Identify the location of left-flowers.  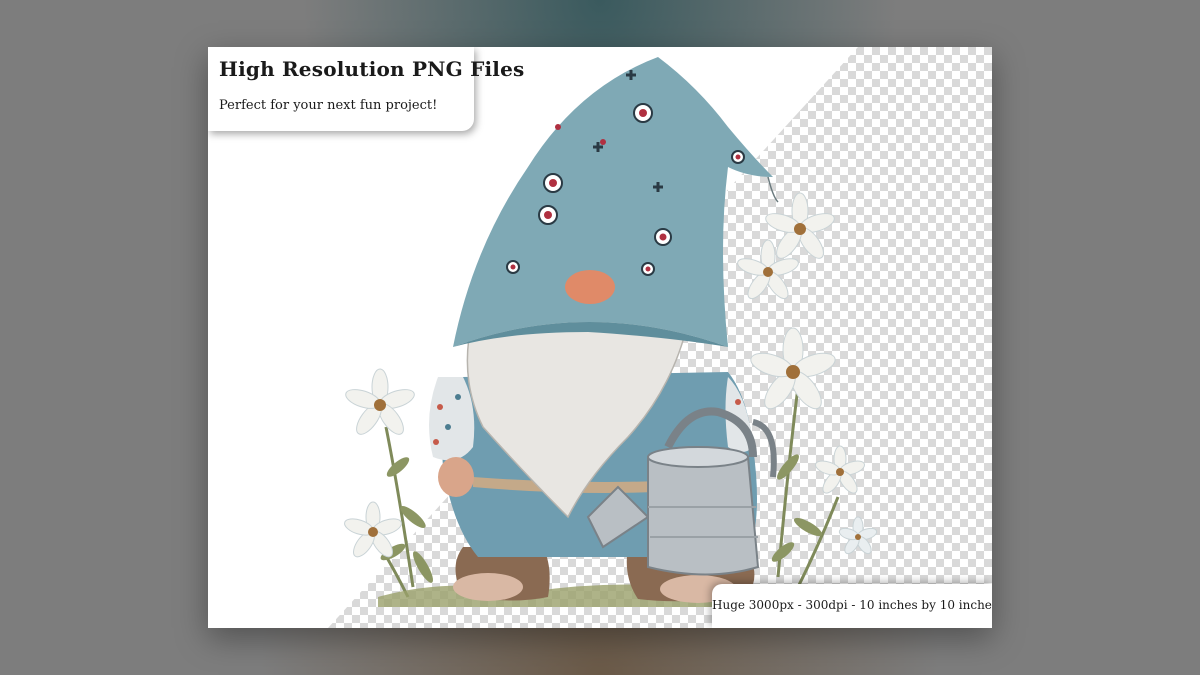
(388, 483).